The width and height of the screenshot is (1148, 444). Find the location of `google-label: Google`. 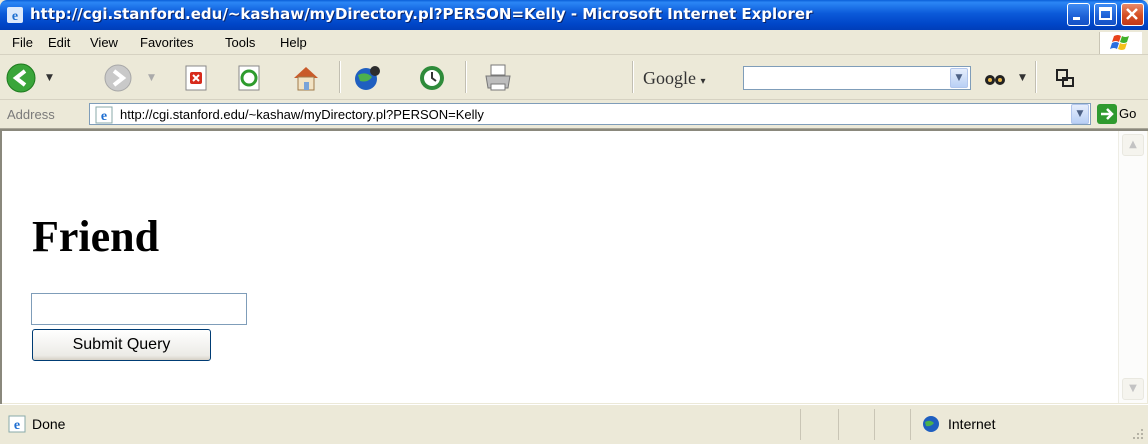

google-label: Google is located at coordinates (669, 78).